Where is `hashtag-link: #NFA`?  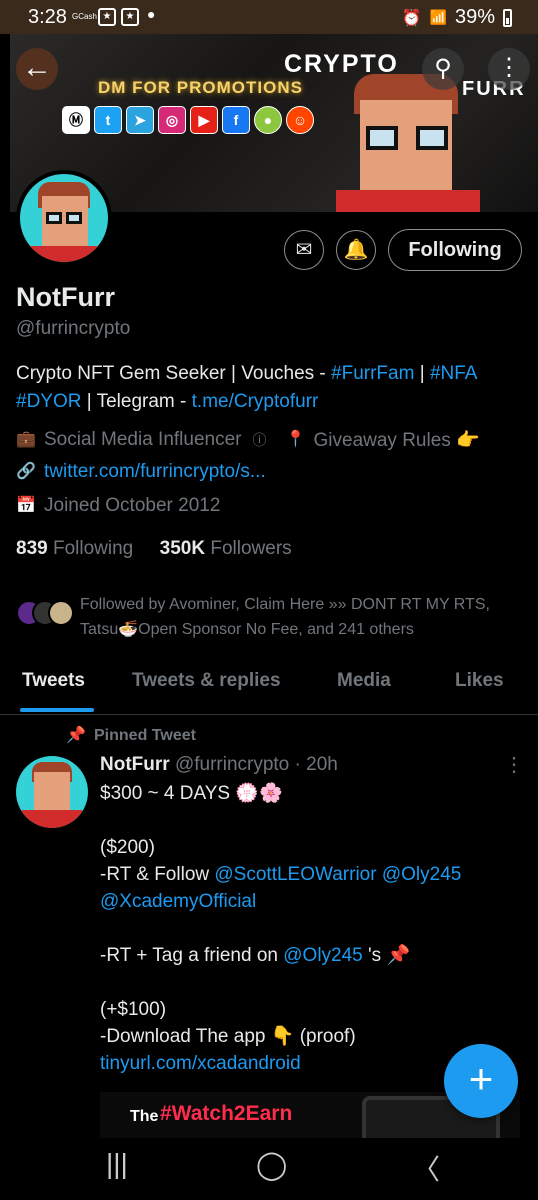
hashtag-link: #NFA is located at coordinates (454, 373).